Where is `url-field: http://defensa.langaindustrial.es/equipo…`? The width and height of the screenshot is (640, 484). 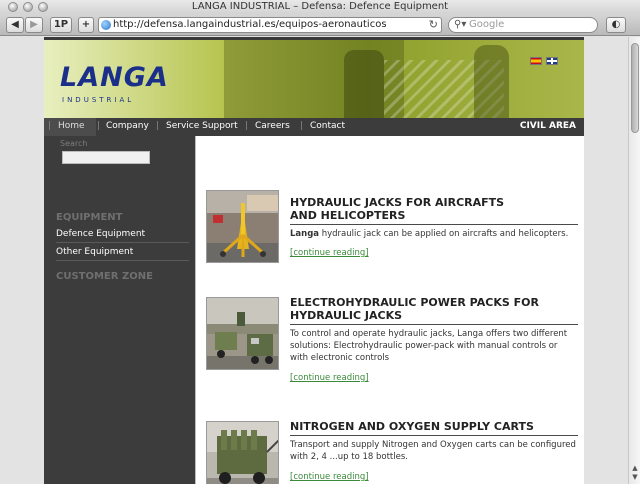
url-field: http://defensa.langaindustrial.es/equipo… is located at coordinates (270, 25).